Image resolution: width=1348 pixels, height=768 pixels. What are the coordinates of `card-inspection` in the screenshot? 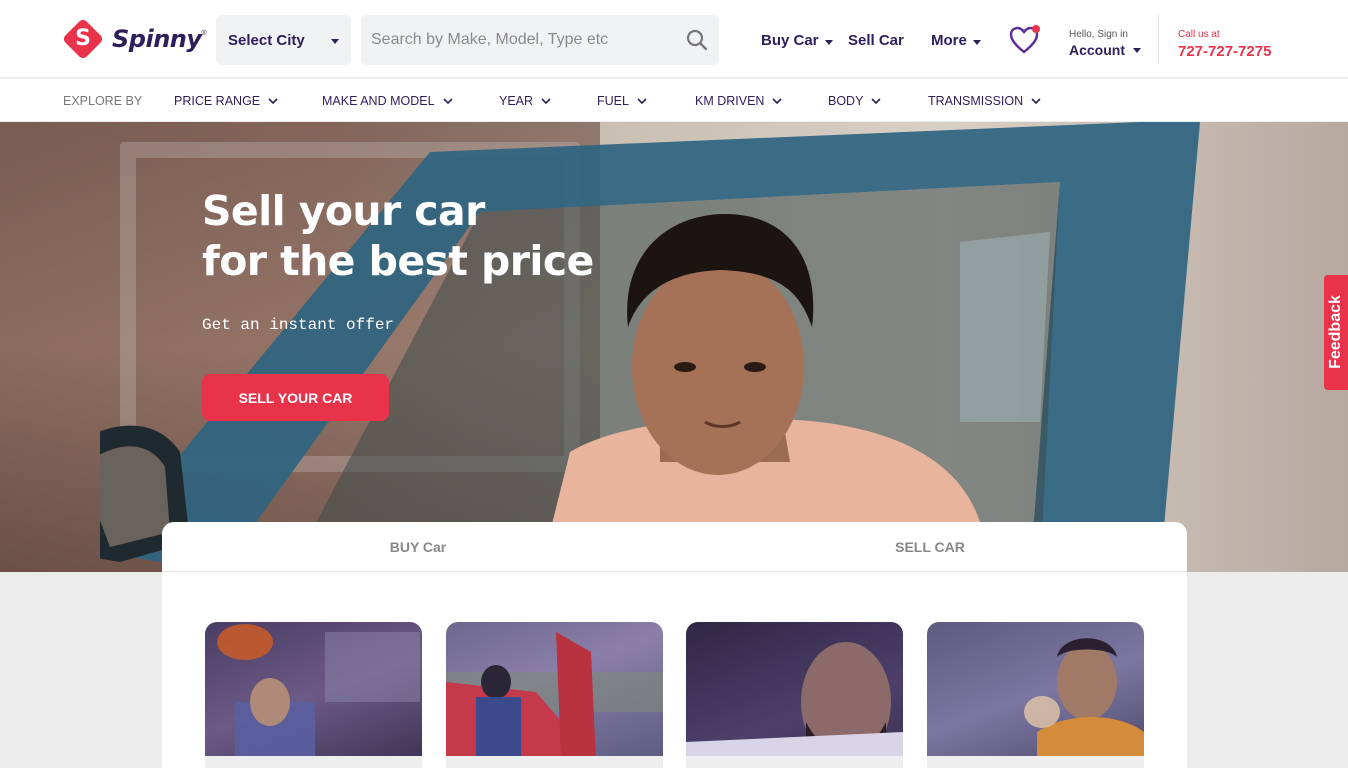 It's located at (313, 695).